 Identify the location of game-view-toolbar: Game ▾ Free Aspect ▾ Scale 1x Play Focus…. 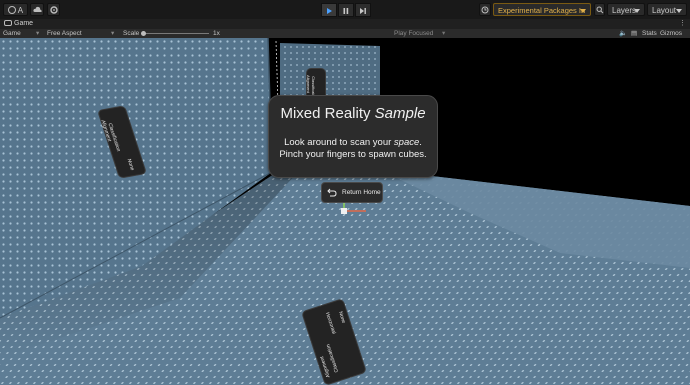
(345, 33).